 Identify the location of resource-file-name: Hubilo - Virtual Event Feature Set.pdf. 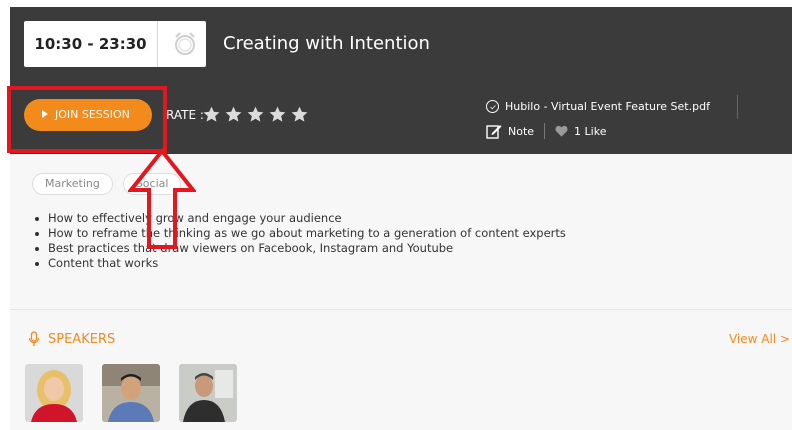
(607, 106).